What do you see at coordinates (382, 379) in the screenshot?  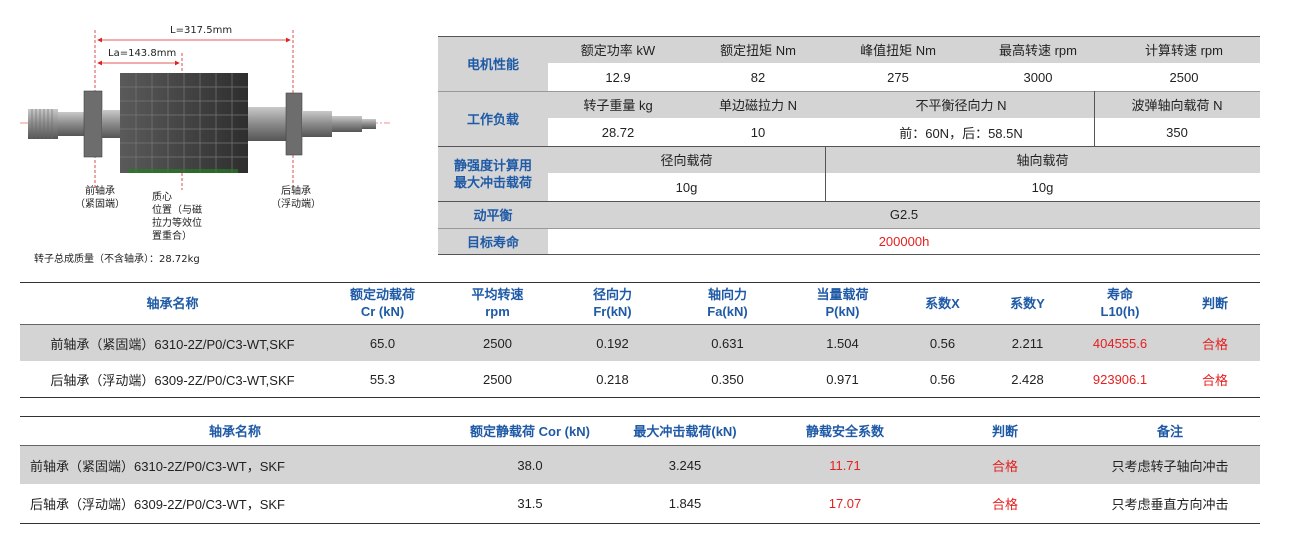 I see `life-table-cell: 55.3` at bounding box center [382, 379].